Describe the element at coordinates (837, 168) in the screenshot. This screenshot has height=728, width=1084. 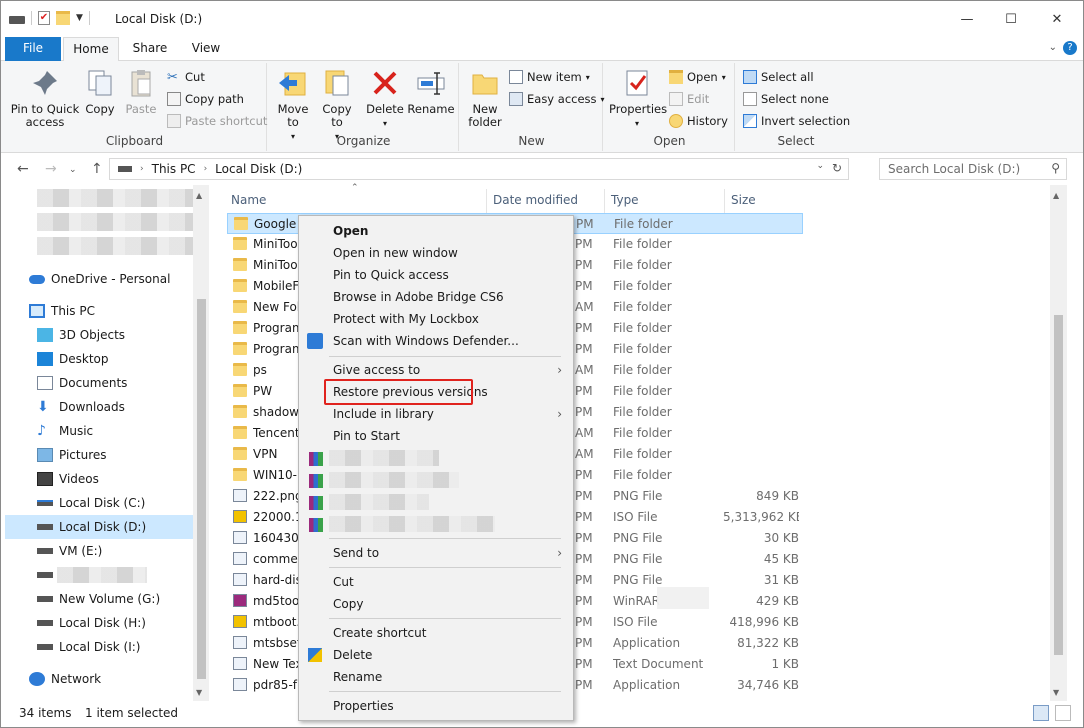
I see `refresh-icon: ↻` at that location.